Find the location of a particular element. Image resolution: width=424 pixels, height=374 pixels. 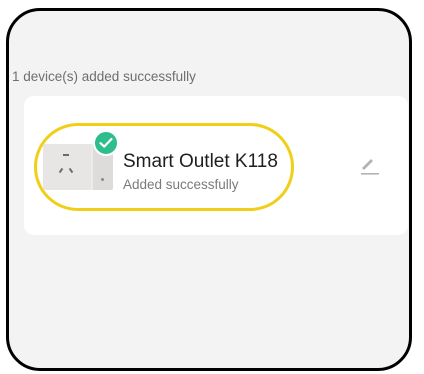

device-name: Smart Outlet K118 is located at coordinates (200, 161).